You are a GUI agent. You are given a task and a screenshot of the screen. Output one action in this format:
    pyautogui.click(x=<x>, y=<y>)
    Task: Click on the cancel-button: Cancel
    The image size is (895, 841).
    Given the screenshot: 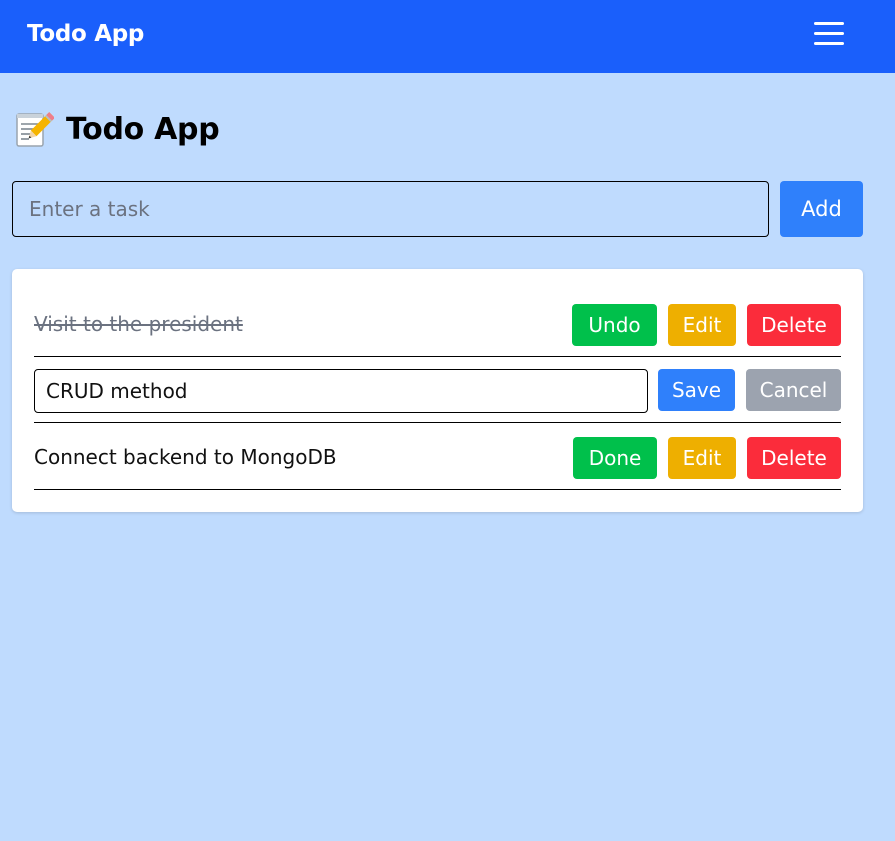 What is the action you would take?
    pyautogui.click(x=793, y=390)
    